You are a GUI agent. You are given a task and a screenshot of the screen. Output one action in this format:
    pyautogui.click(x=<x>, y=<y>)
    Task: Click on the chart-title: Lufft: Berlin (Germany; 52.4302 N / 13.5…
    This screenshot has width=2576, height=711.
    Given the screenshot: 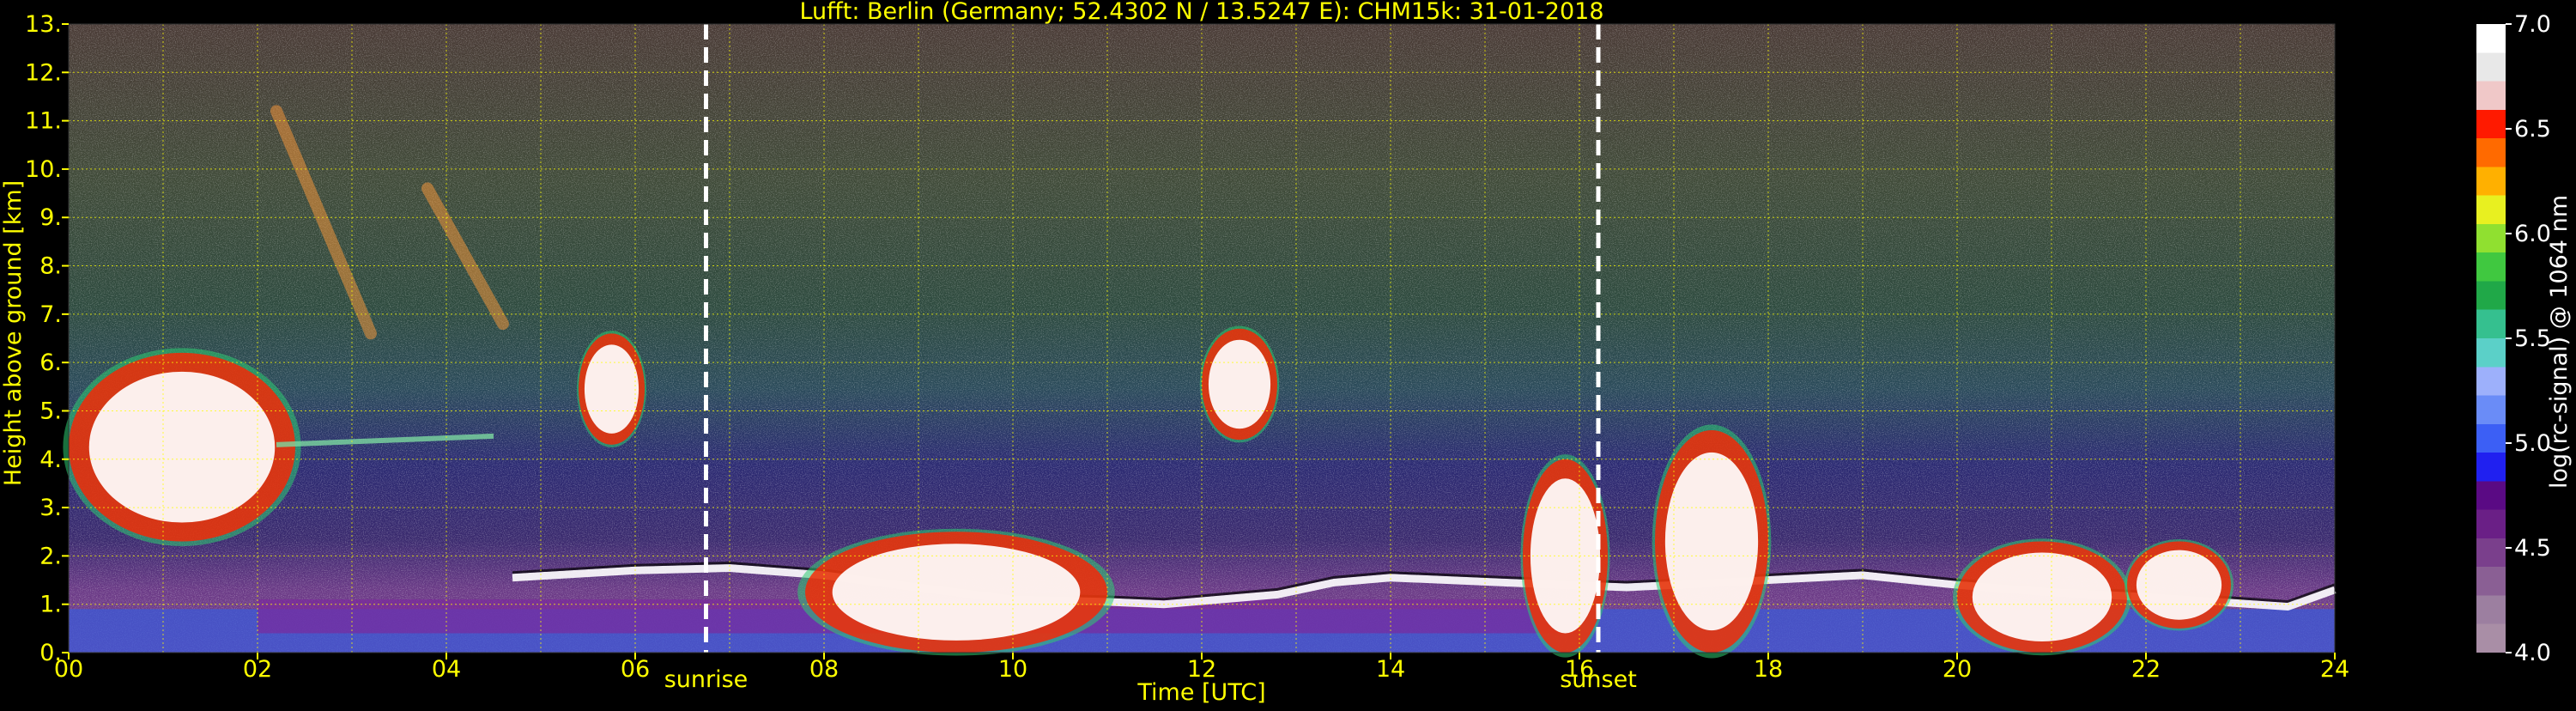 What is the action you would take?
    pyautogui.click(x=1201, y=12)
    